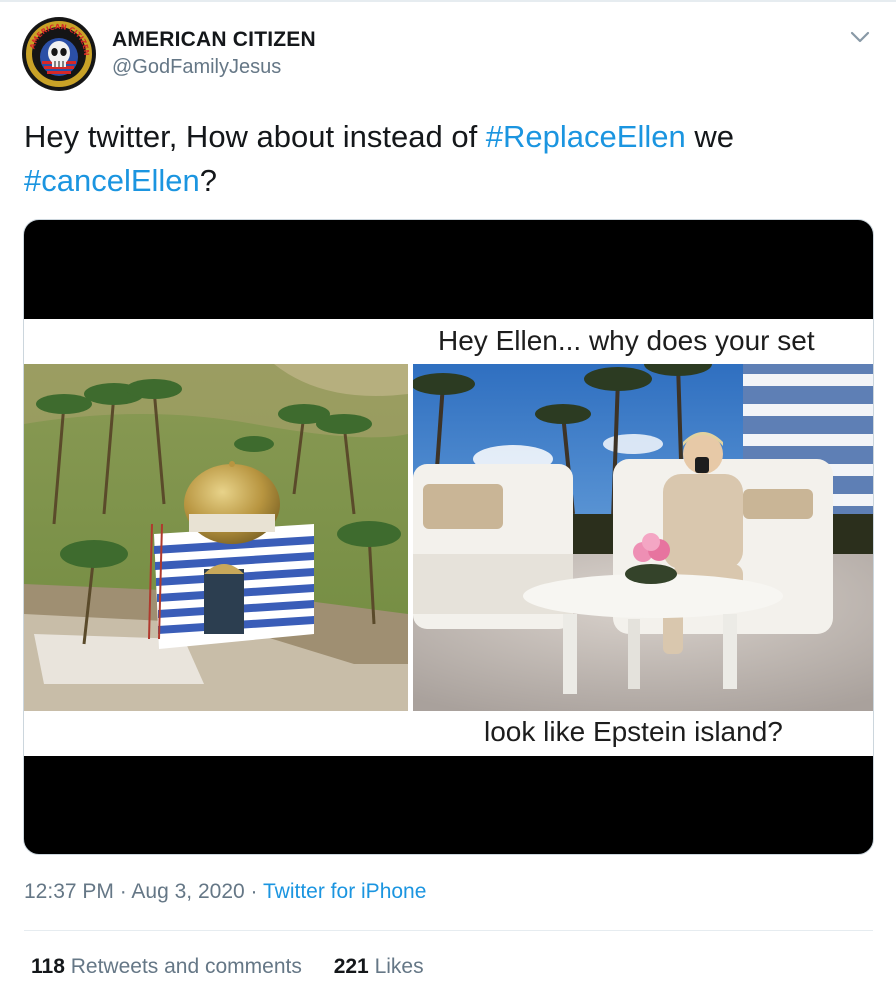 Image resolution: width=896 pixels, height=1002 pixels. I want to click on author-name: AMERICAN CITIZEN, so click(214, 40).